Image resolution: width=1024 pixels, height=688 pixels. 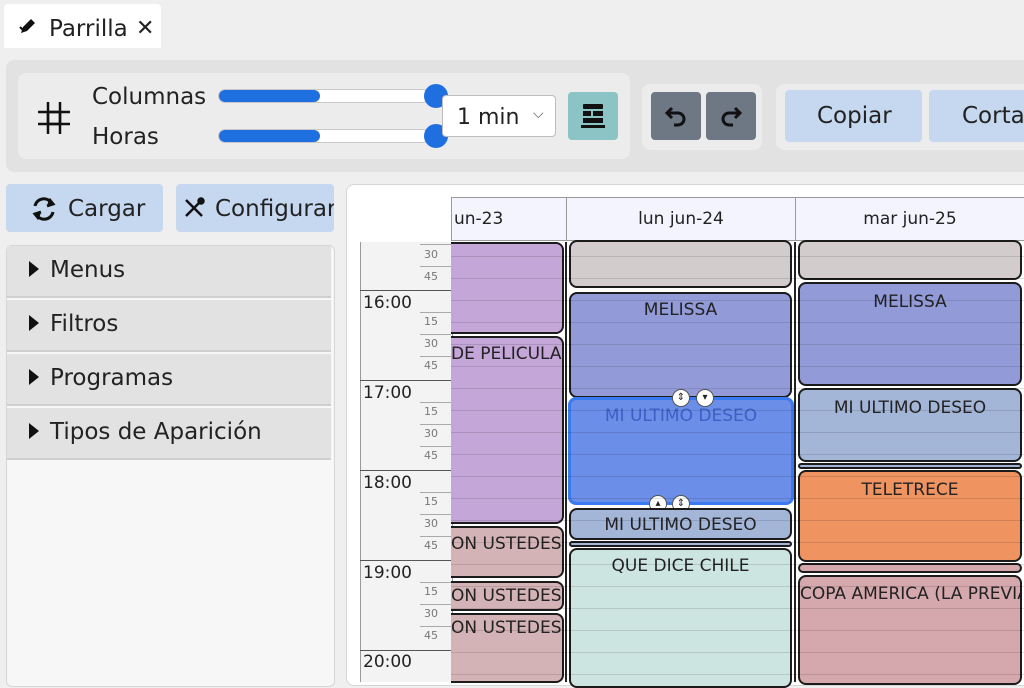 What do you see at coordinates (910, 516) in the screenshot?
I see `schedule-event: TELETRECE` at bounding box center [910, 516].